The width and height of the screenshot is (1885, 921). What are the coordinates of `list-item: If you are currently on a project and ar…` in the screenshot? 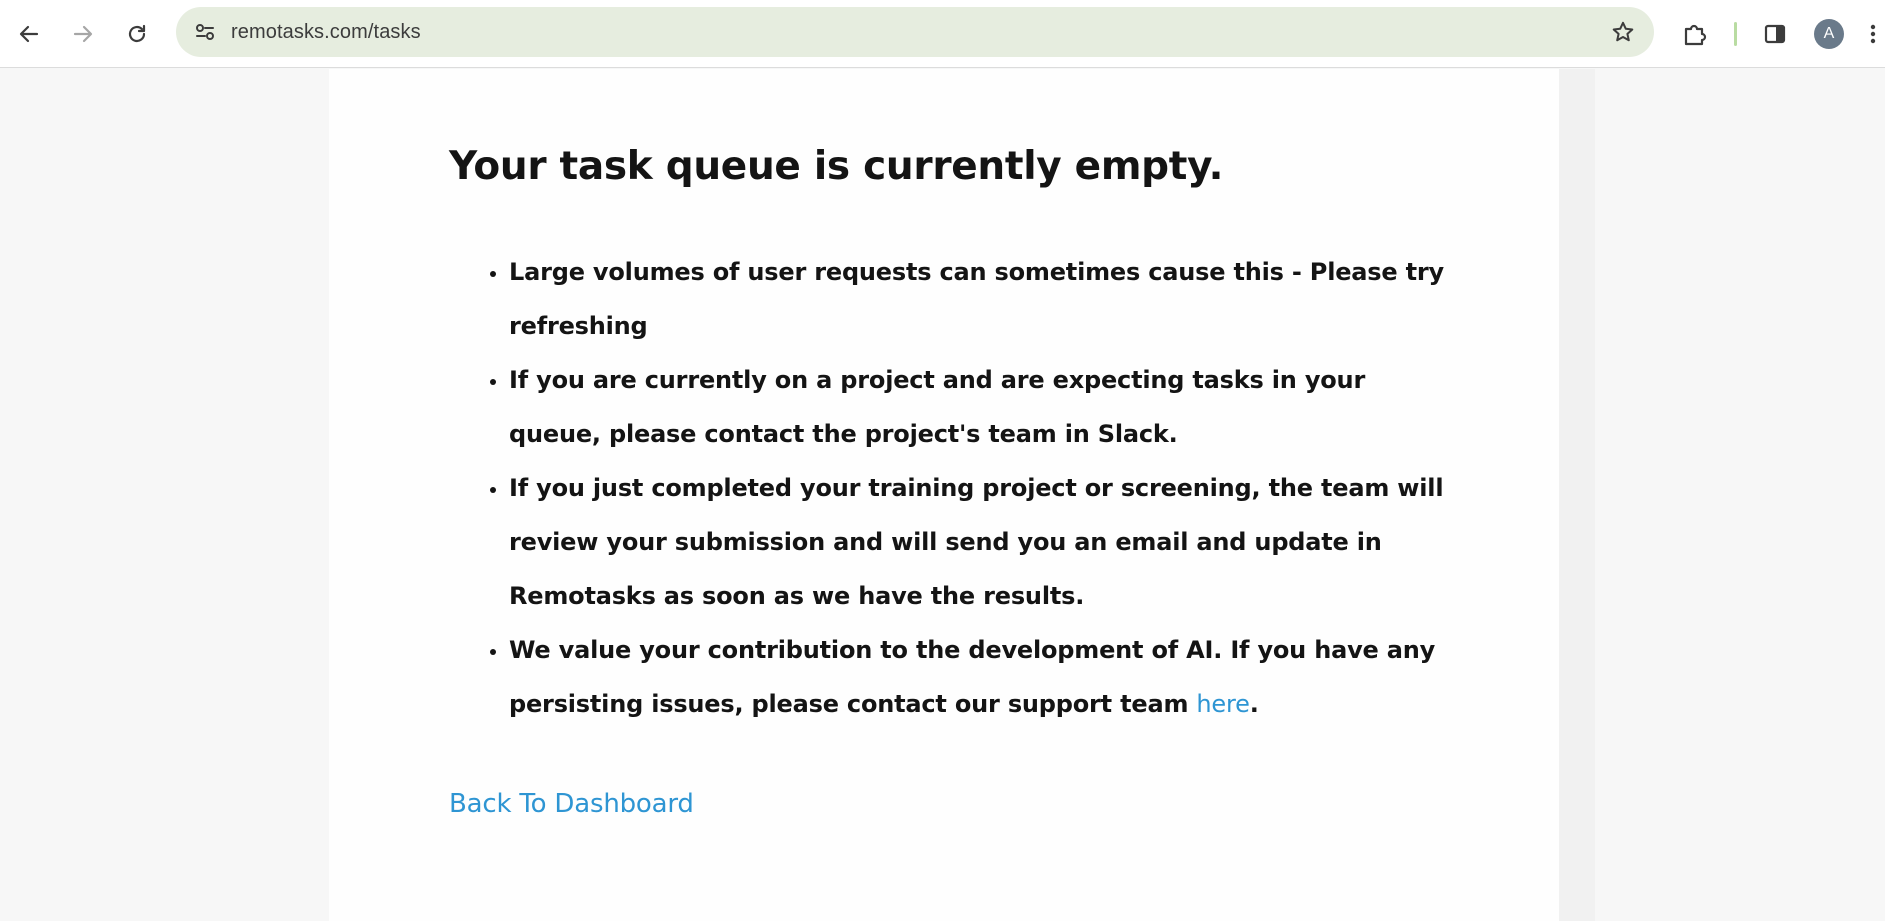 It's located at (979, 407).